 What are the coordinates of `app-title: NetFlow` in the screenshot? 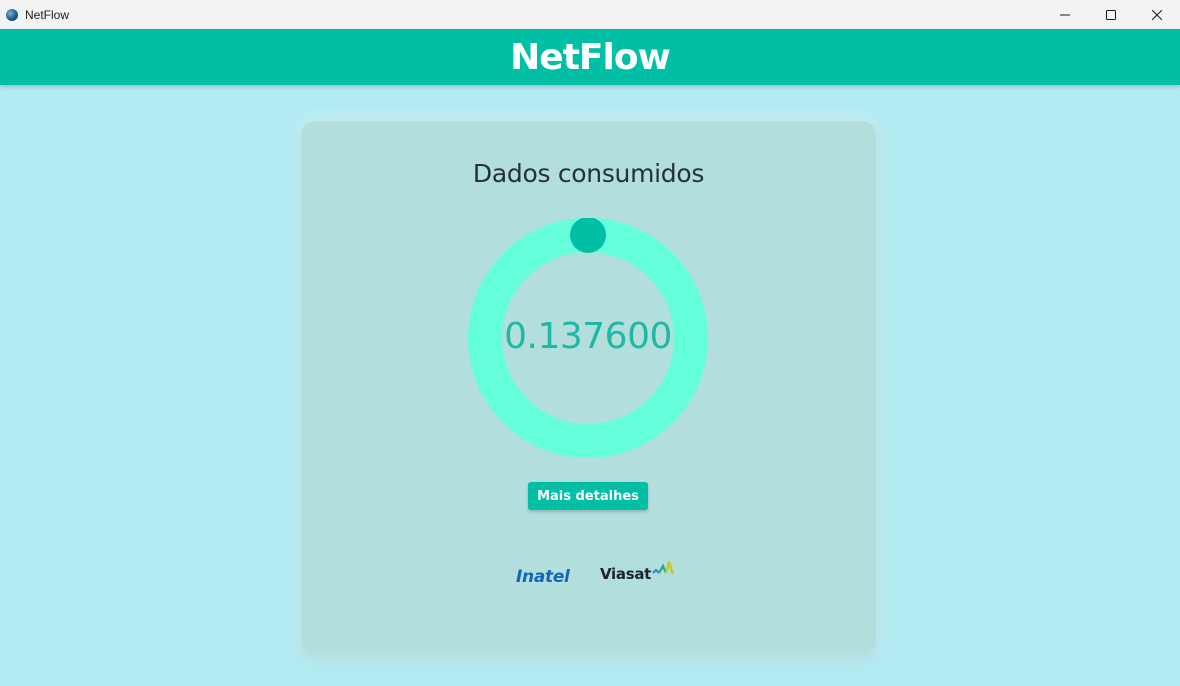 It's located at (590, 57).